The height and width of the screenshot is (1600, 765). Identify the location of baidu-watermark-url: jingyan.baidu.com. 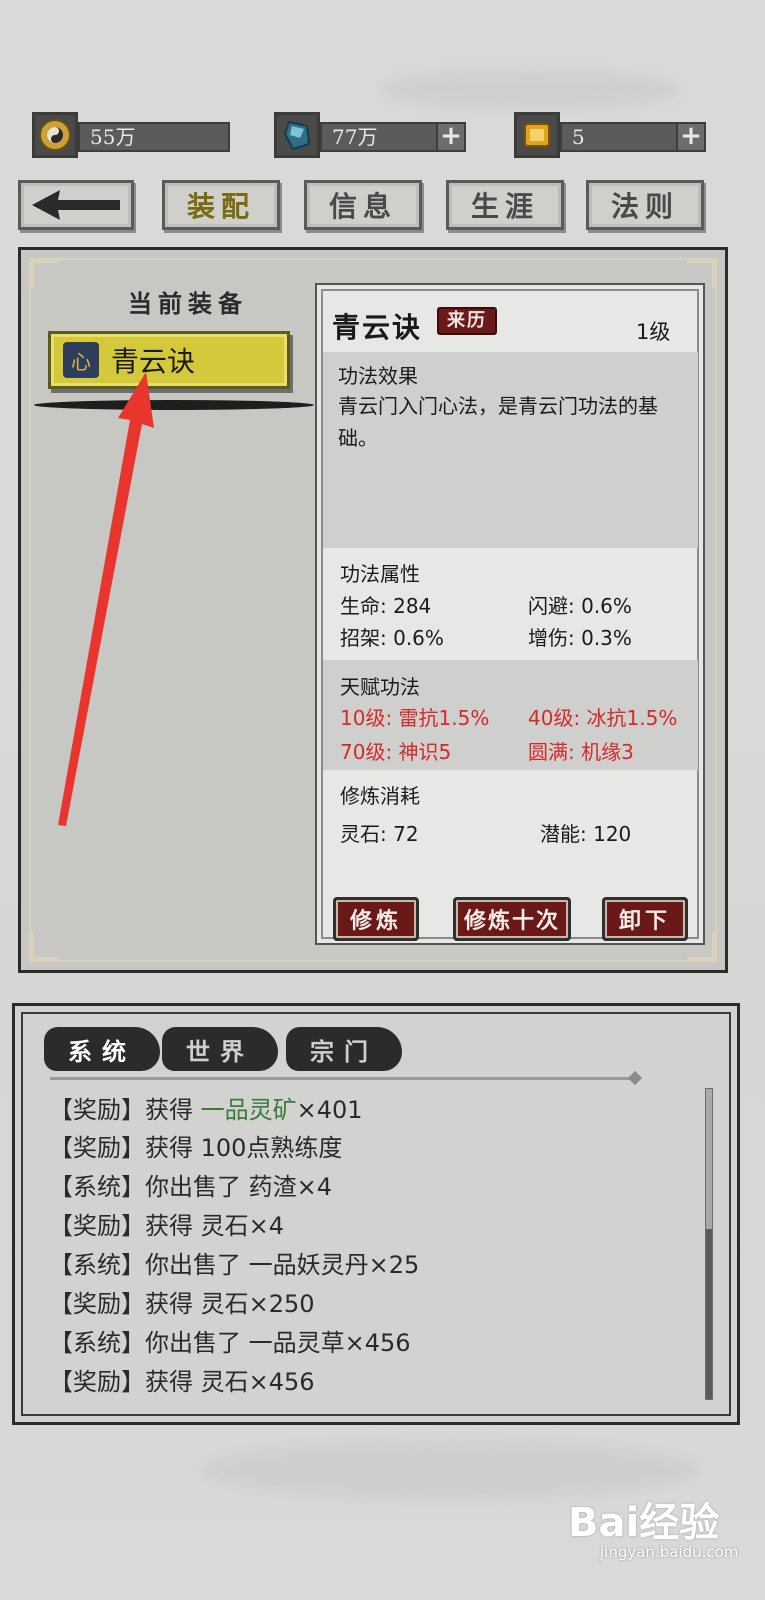
(669, 1552).